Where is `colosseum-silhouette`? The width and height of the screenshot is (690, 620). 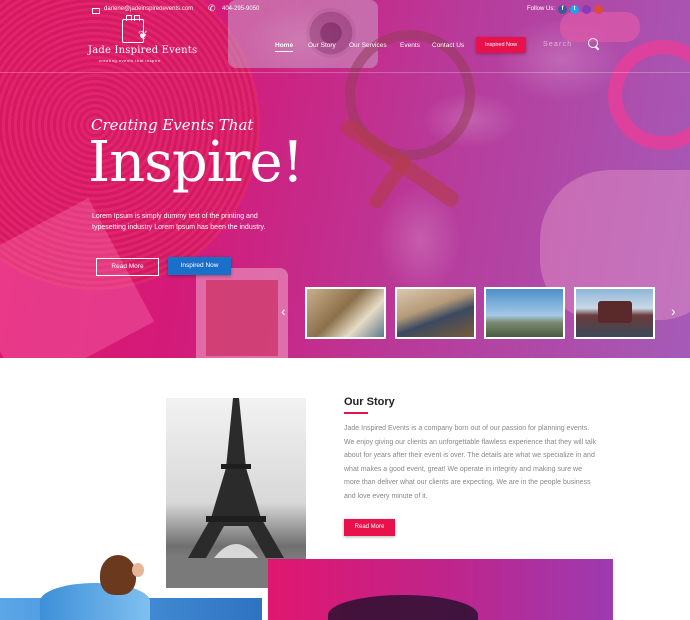 colosseum-silhouette is located at coordinates (403, 607).